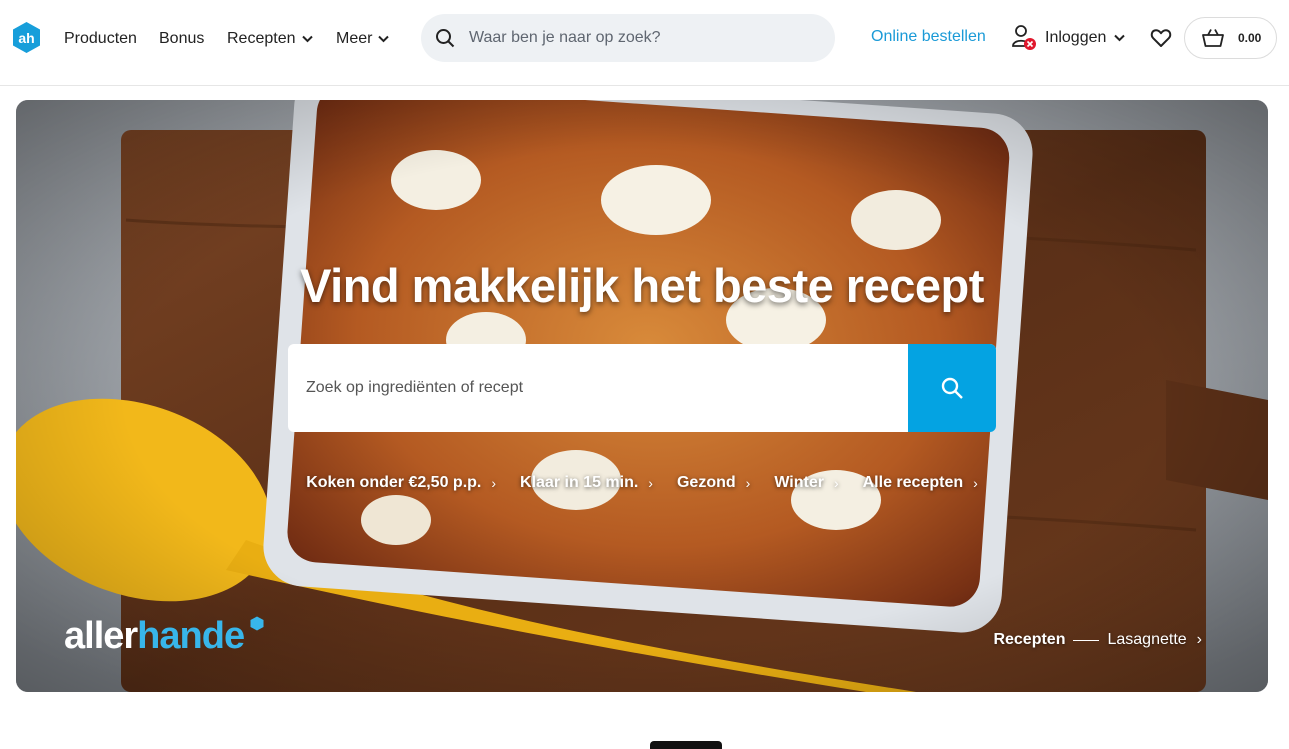 This screenshot has width=1289, height=749. What do you see at coordinates (1086, 640) in the screenshot?
I see `breadcrumb-divider` at bounding box center [1086, 640].